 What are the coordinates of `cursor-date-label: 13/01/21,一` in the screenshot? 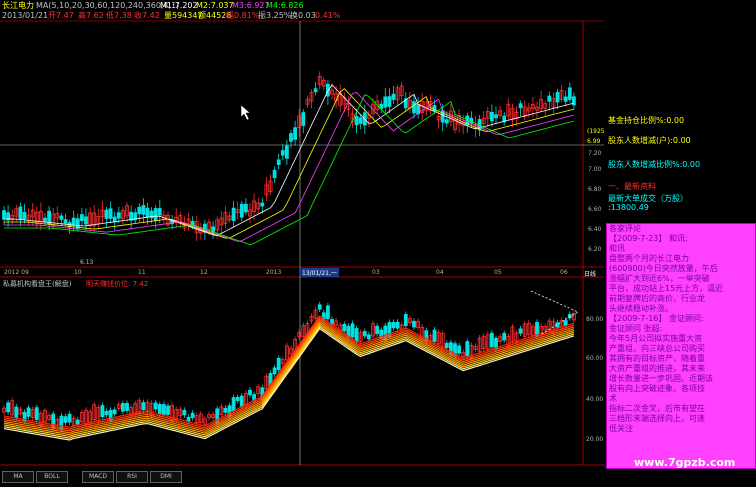 It's located at (319, 272).